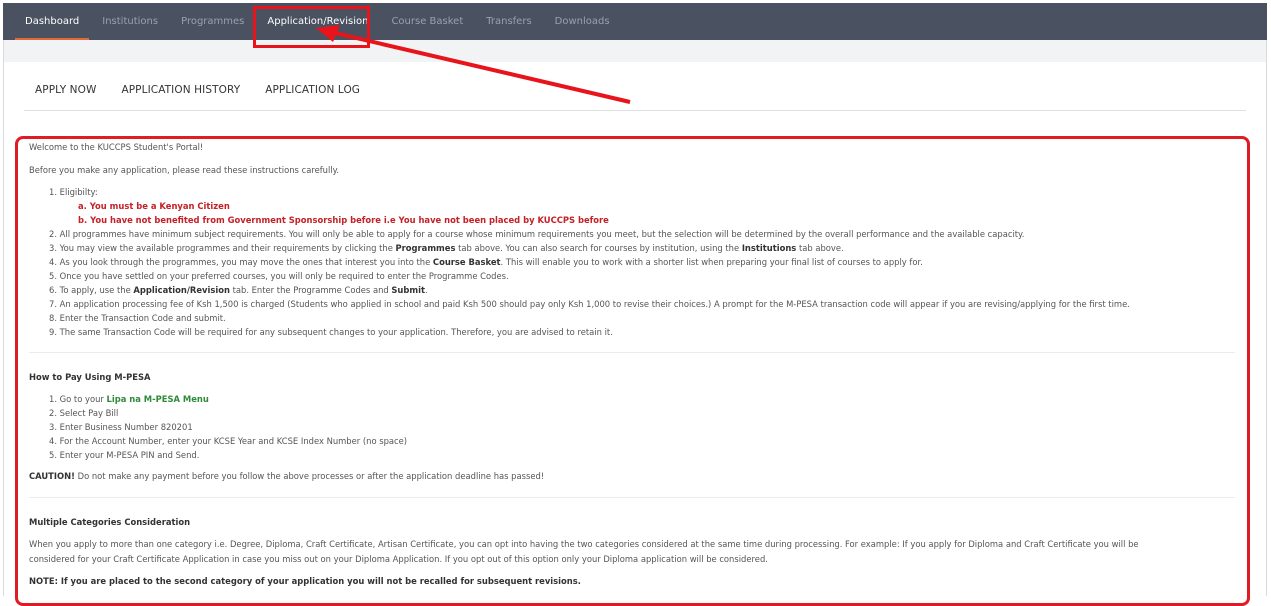  Describe the element at coordinates (84, 413) in the screenshot. I see `mpesa-step-2: 2. Select Pay Bill` at that location.